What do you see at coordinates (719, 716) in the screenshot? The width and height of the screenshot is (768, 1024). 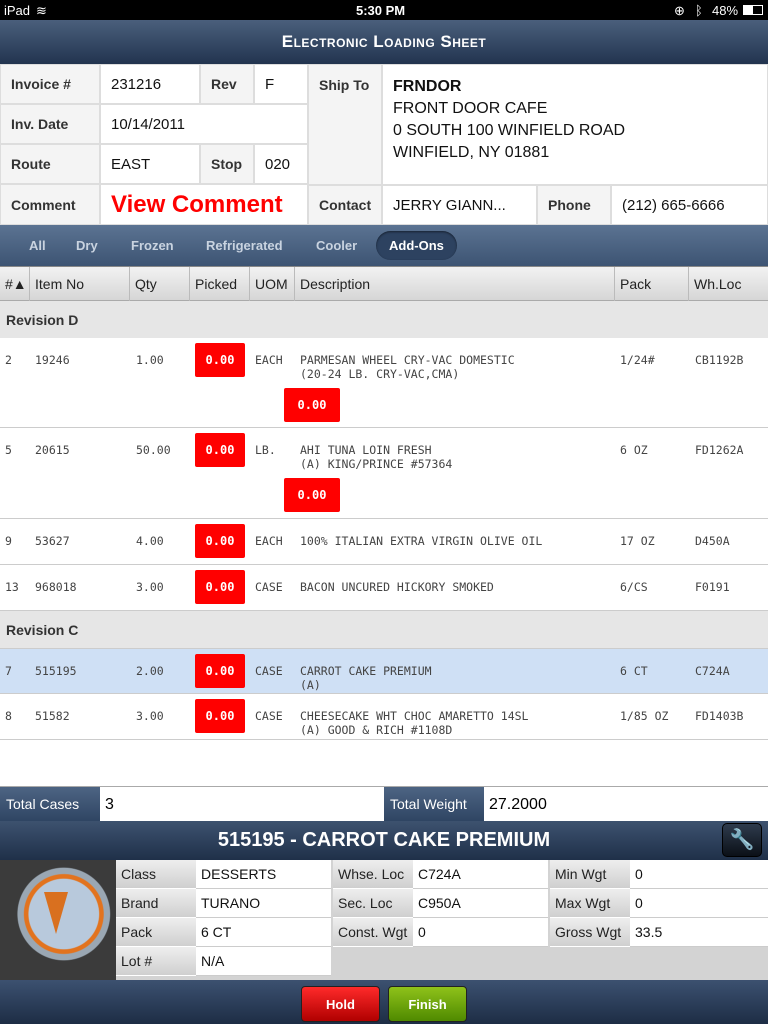 I see `wh-loc: FD1403B` at bounding box center [719, 716].